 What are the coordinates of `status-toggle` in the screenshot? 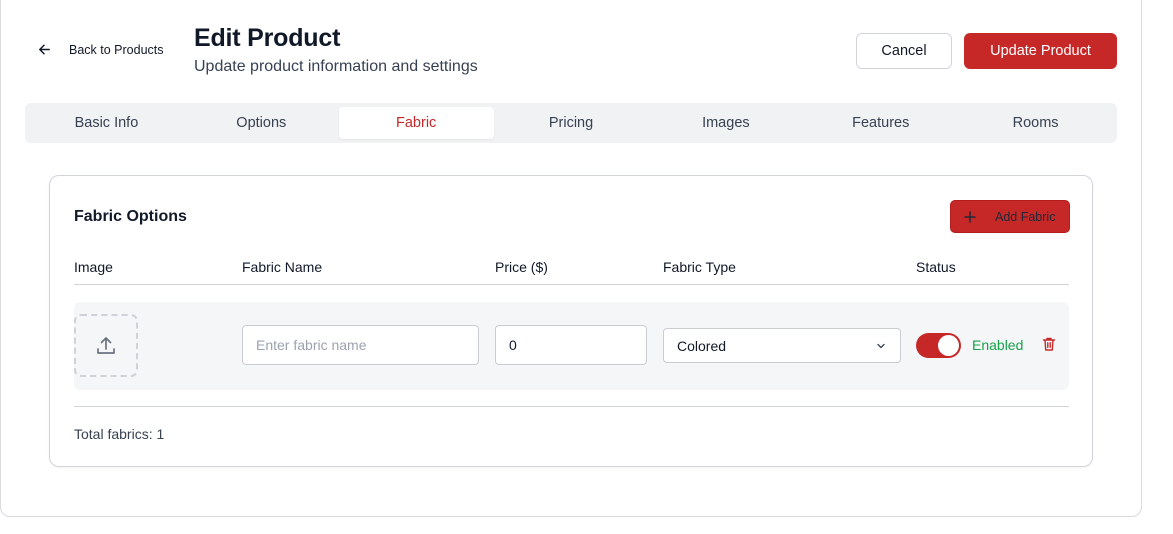 It's located at (938, 345).